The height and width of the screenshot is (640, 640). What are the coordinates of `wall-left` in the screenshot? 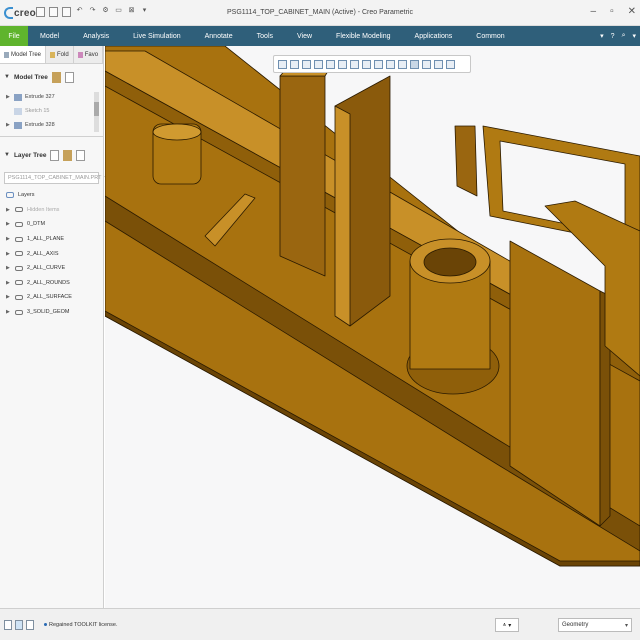 It's located at (302, 176).